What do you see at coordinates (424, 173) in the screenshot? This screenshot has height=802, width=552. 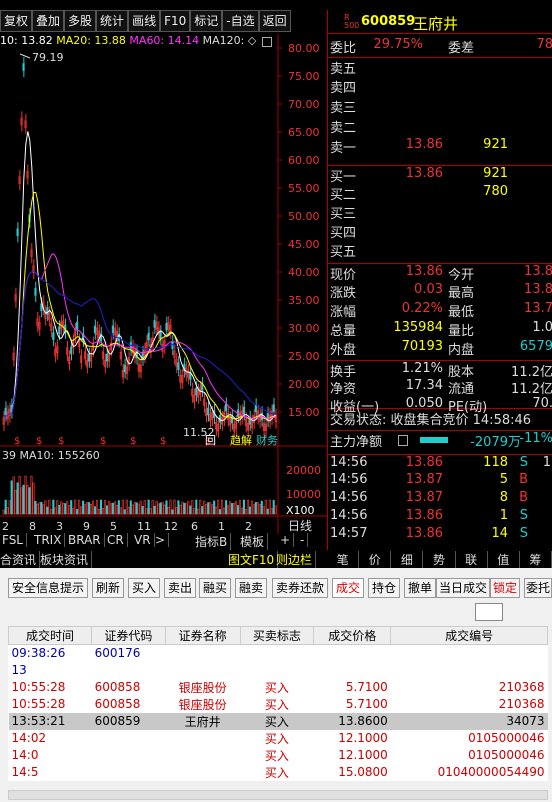 I see `bid1-price: 13.86` at bounding box center [424, 173].